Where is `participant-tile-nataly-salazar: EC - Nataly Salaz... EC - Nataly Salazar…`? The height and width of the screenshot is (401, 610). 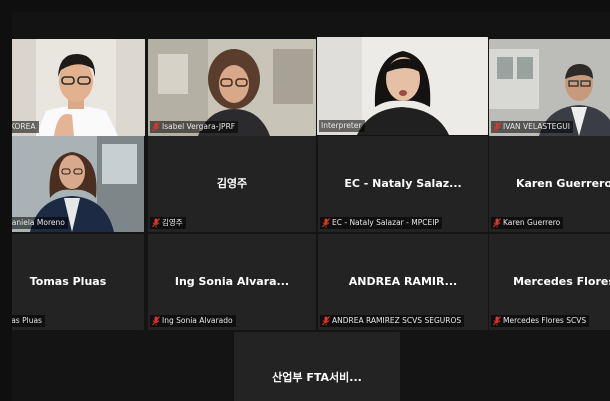 participant-tile-nataly-salazar: EC - Nataly Salaz... EC - Nataly Salazar… is located at coordinates (403, 184).